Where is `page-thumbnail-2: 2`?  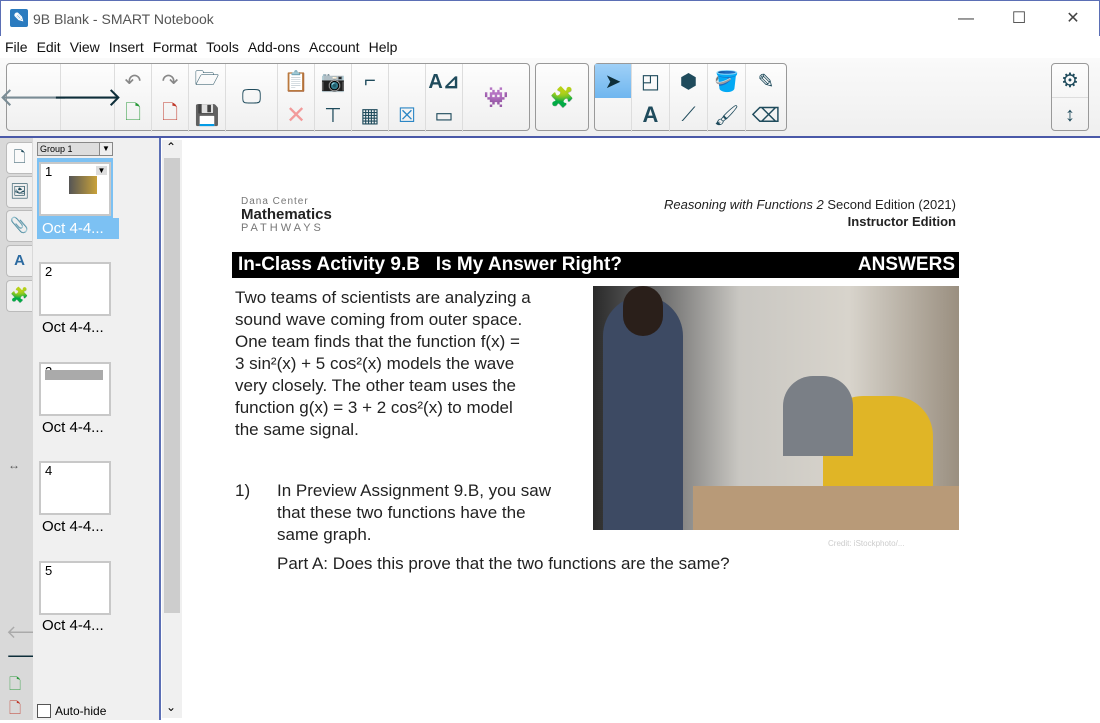 page-thumbnail-2: 2 is located at coordinates (75, 289).